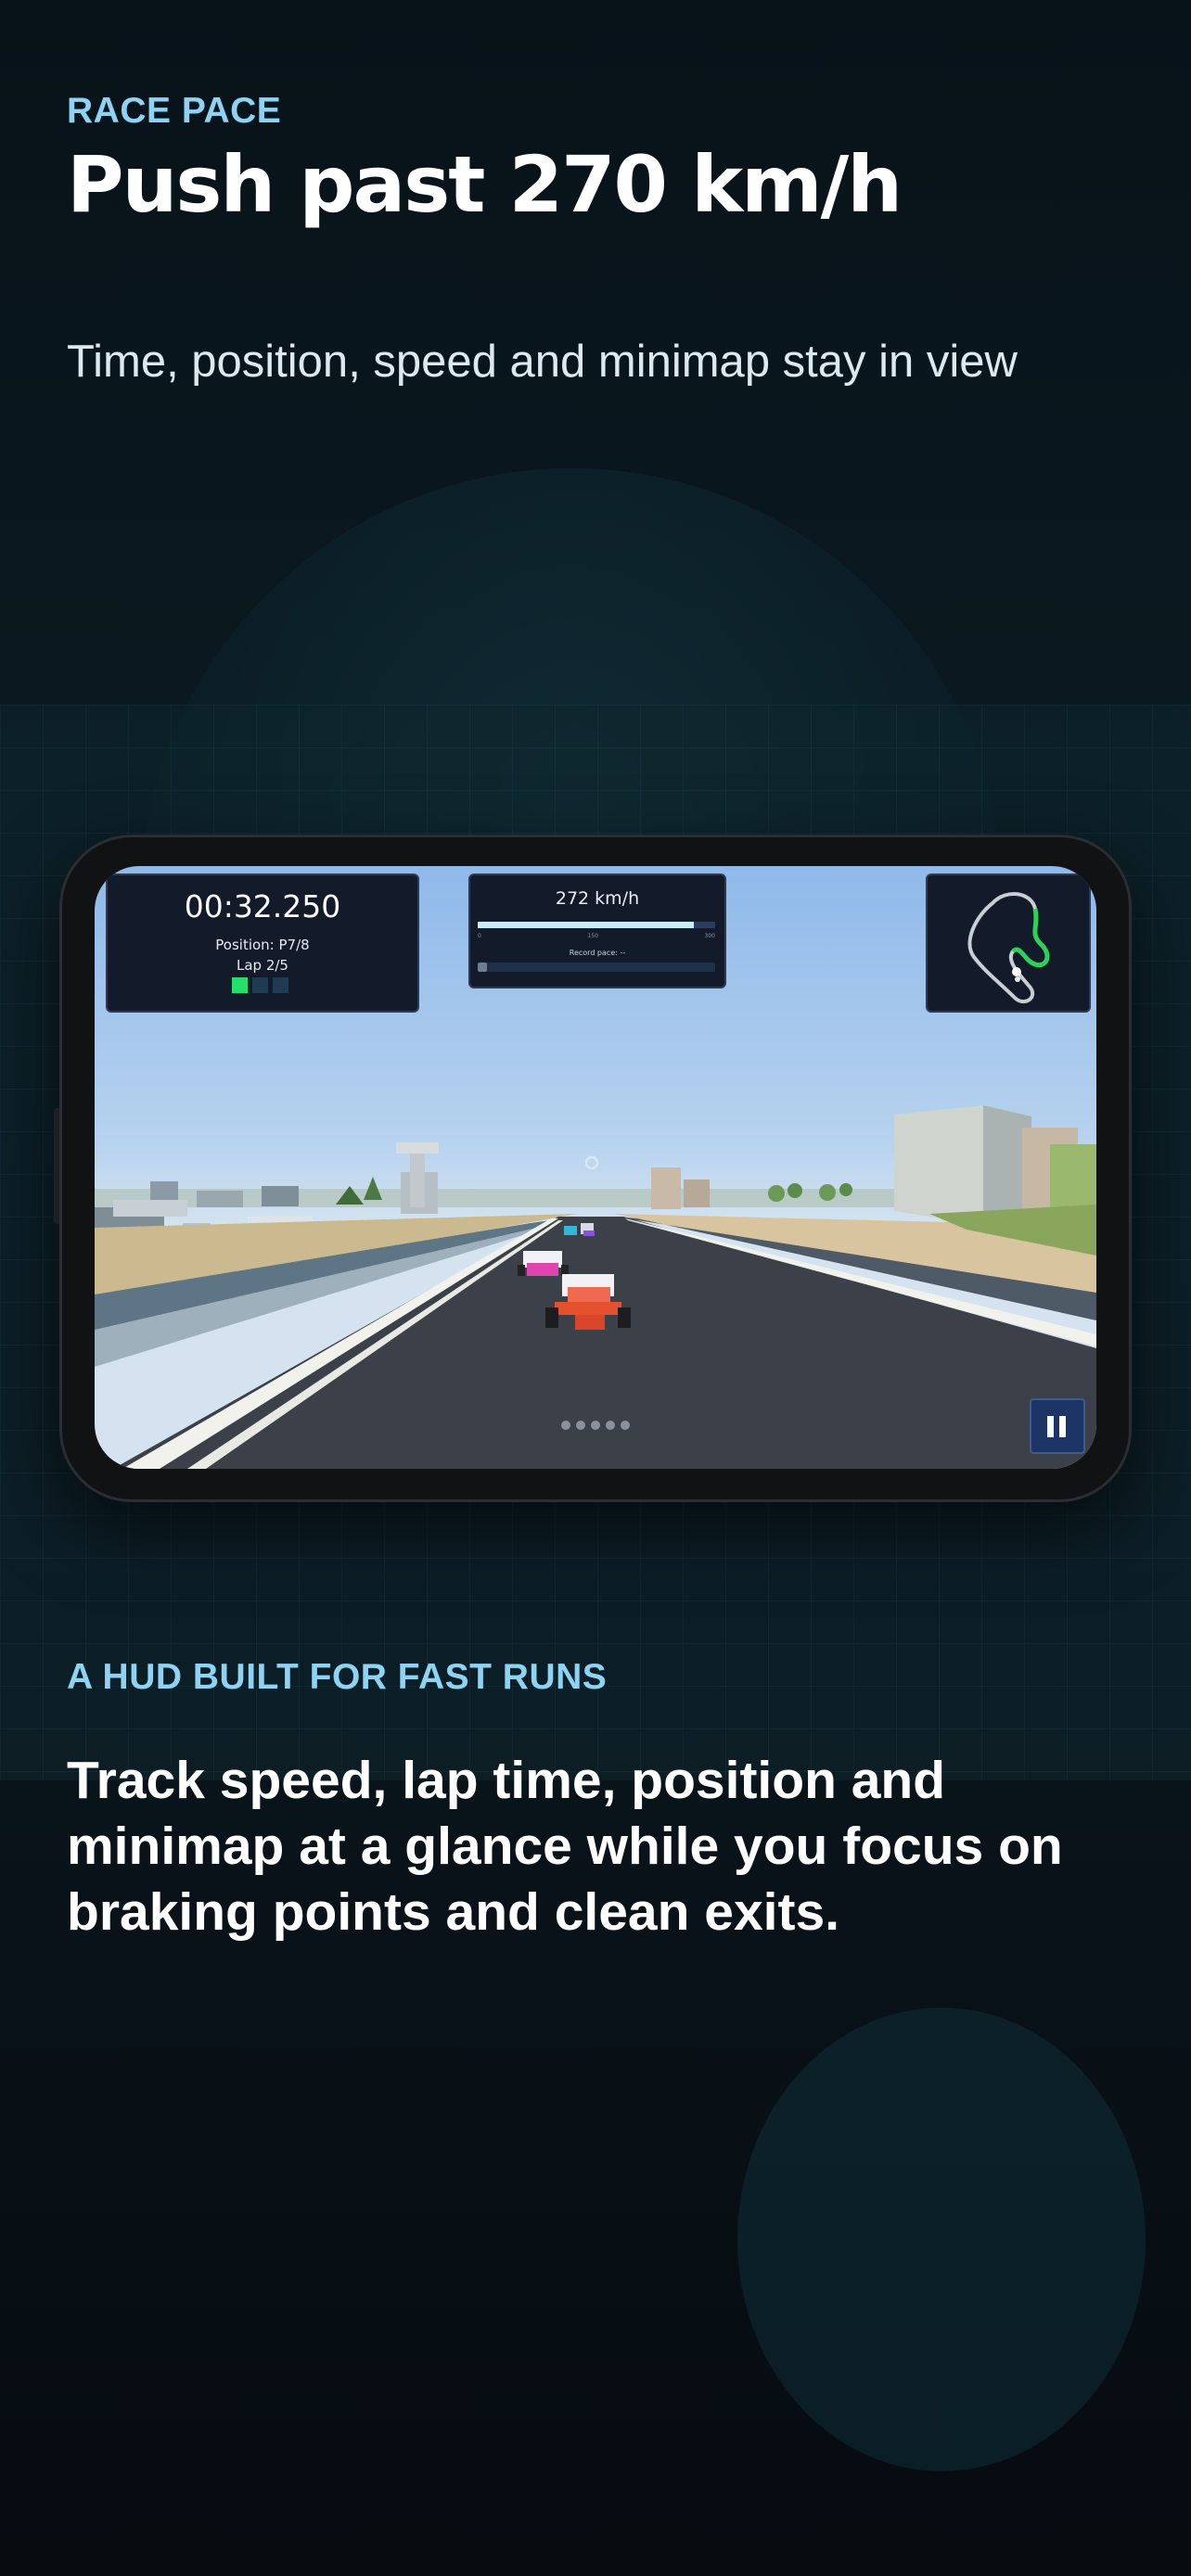  I want to click on record-pace-label: Record pace: --, so click(597, 953).